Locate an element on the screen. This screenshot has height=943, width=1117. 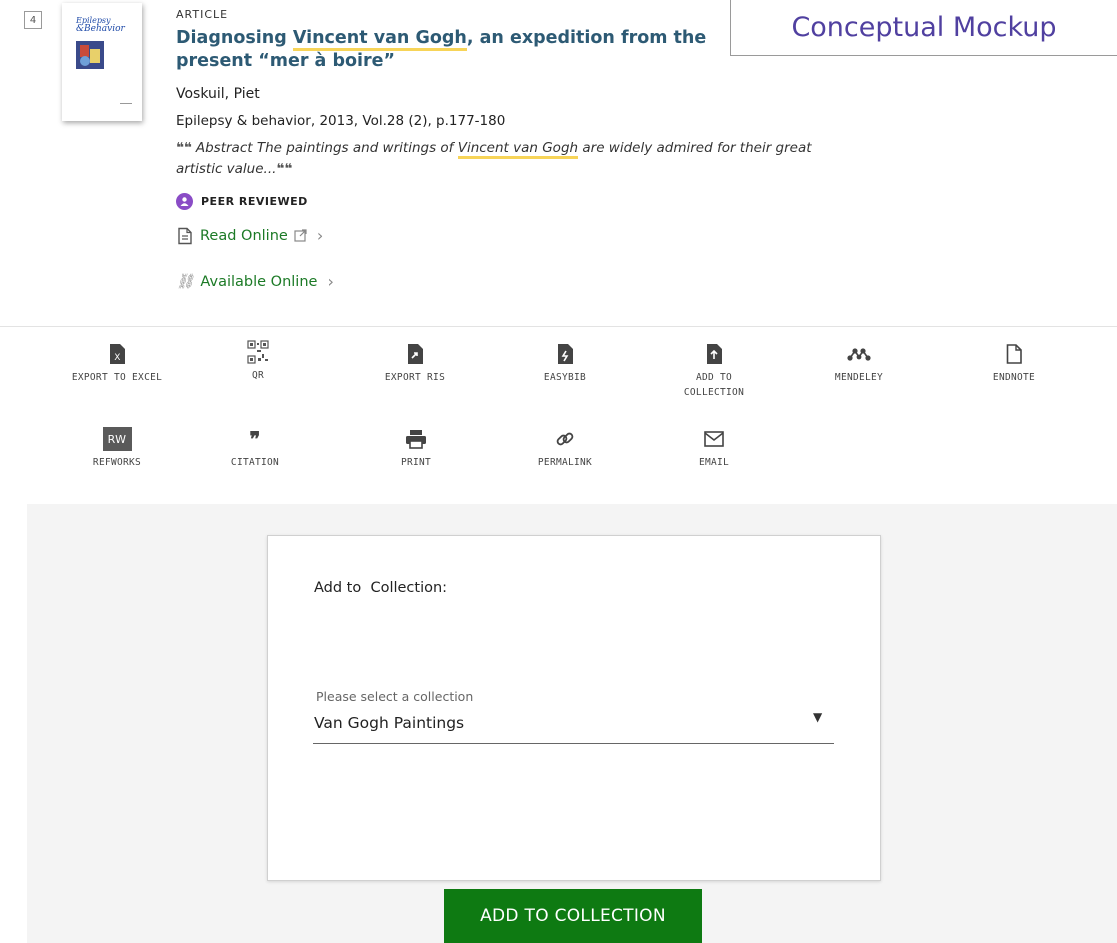
action-label: REFWORKS is located at coordinates (117, 462).